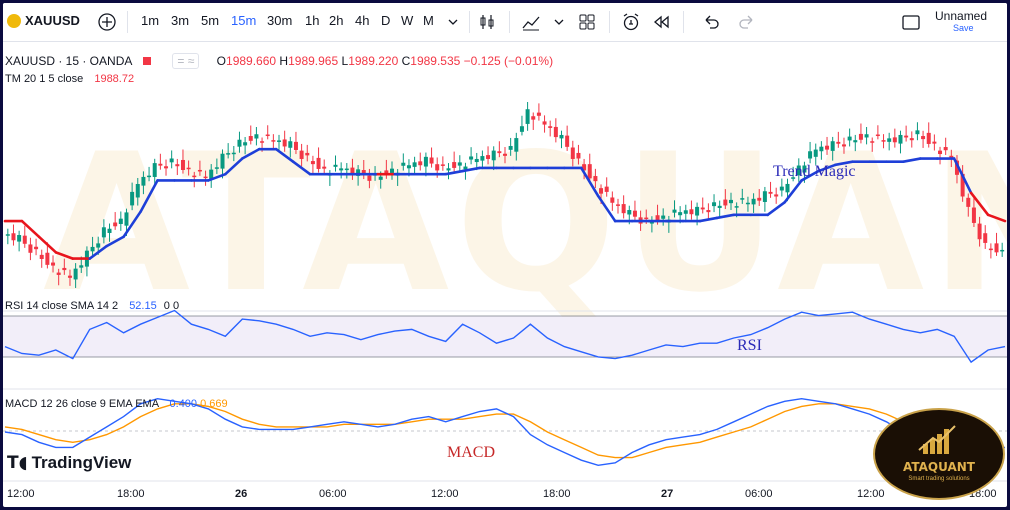  What do you see at coordinates (69, 79) in the screenshot?
I see `trend-magic-legend: TM 20 1 5 close 1988.72` at bounding box center [69, 79].